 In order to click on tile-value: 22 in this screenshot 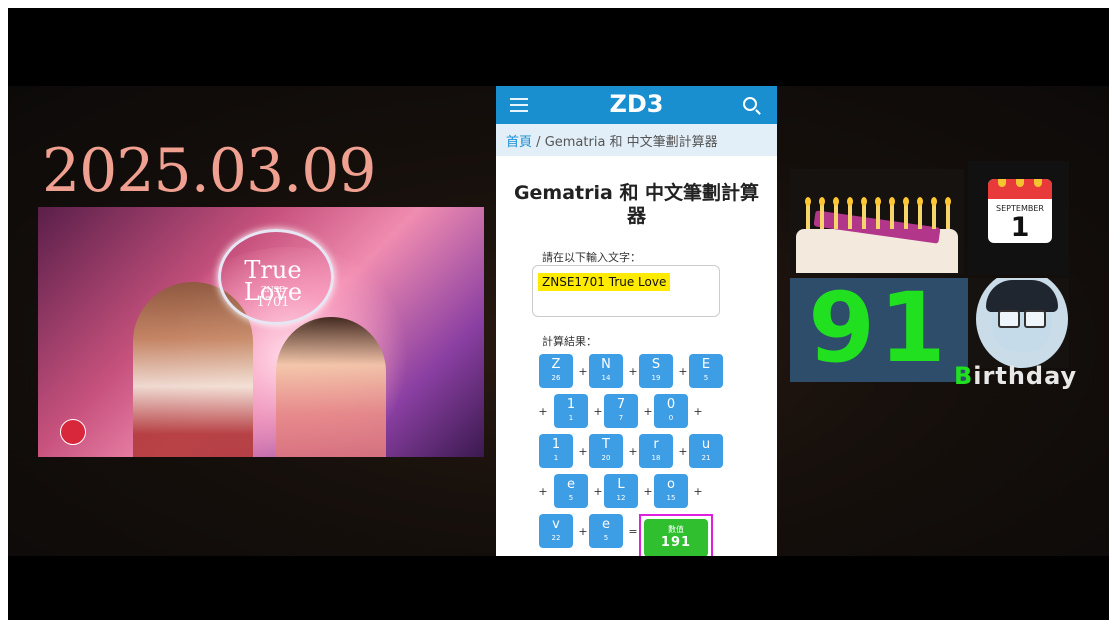, I will do `click(556, 538)`.